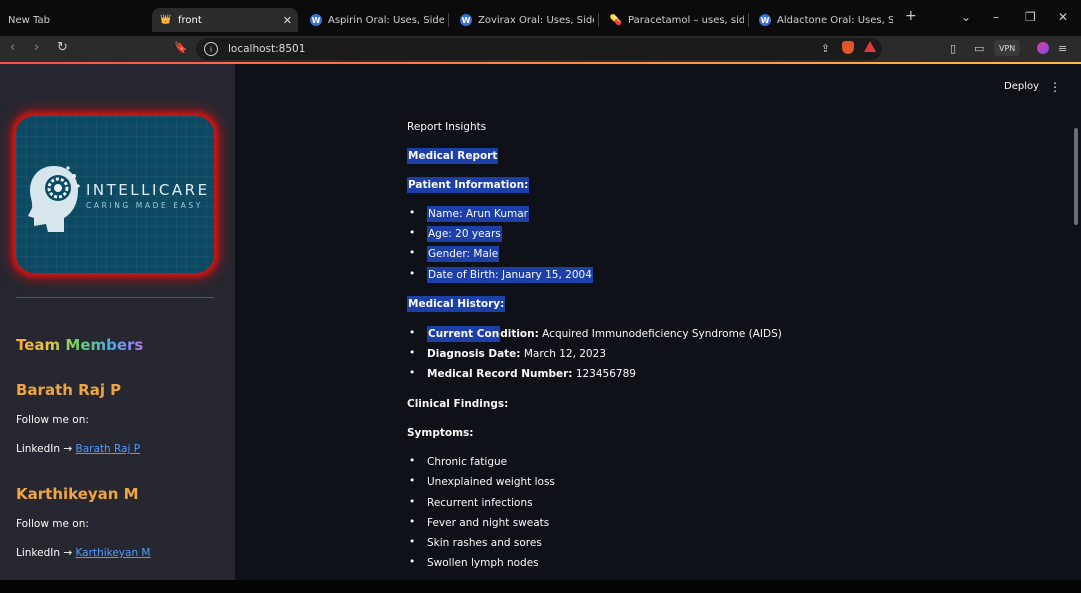  What do you see at coordinates (510, 275) in the screenshot?
I see `patient-dob: Date of Birth: January 15, 2004` at bounding box center [510, 275].